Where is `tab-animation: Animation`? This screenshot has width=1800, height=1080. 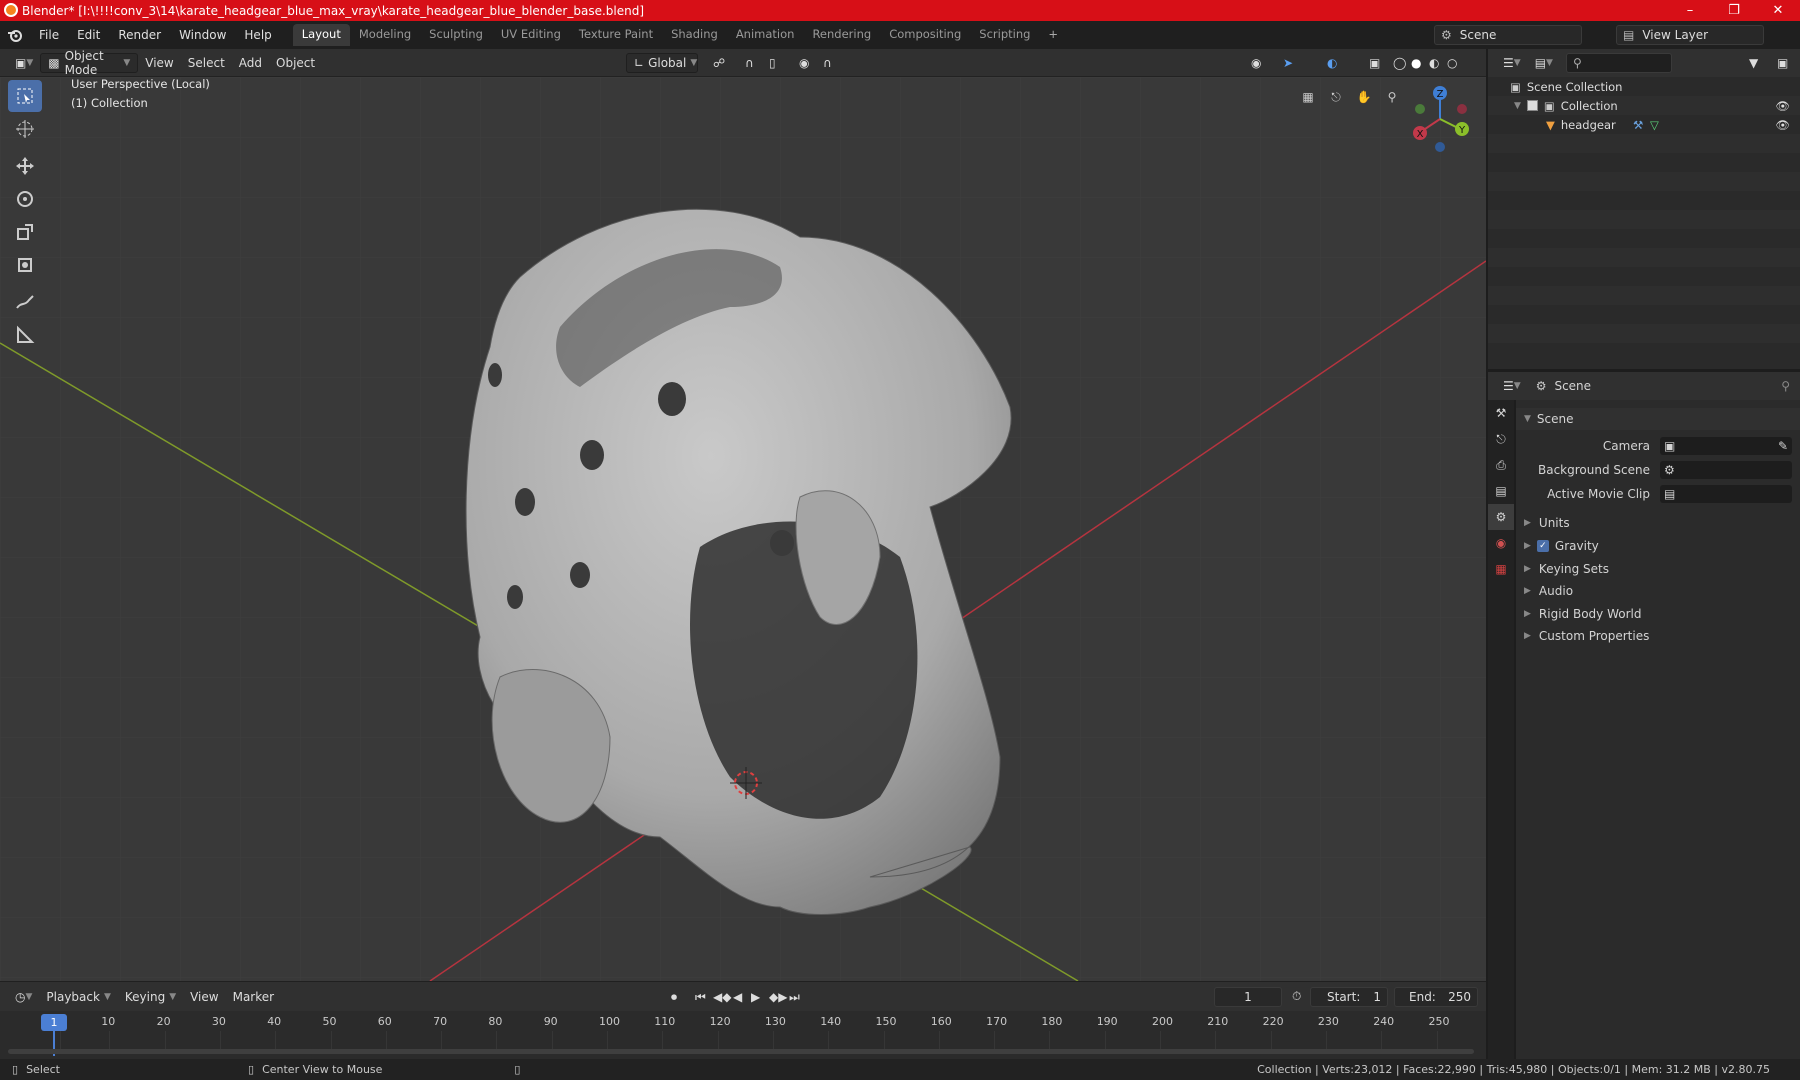 tab-animation: Animation is located at coordinates (765, 35).